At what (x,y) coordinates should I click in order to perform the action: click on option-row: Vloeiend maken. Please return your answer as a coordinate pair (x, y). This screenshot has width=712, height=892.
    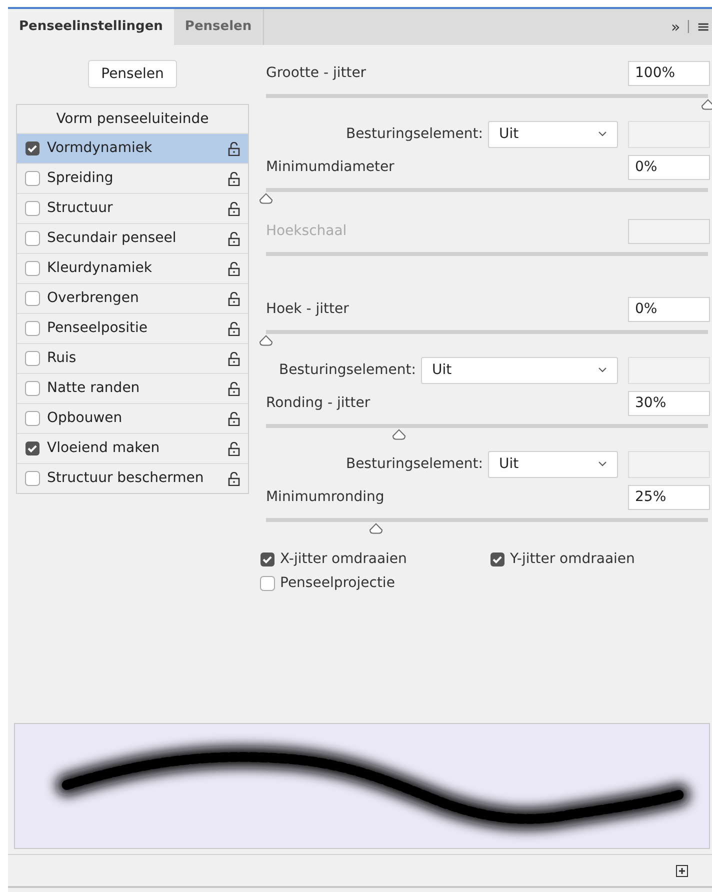
    Looking at the image, I should click on (132, 448).